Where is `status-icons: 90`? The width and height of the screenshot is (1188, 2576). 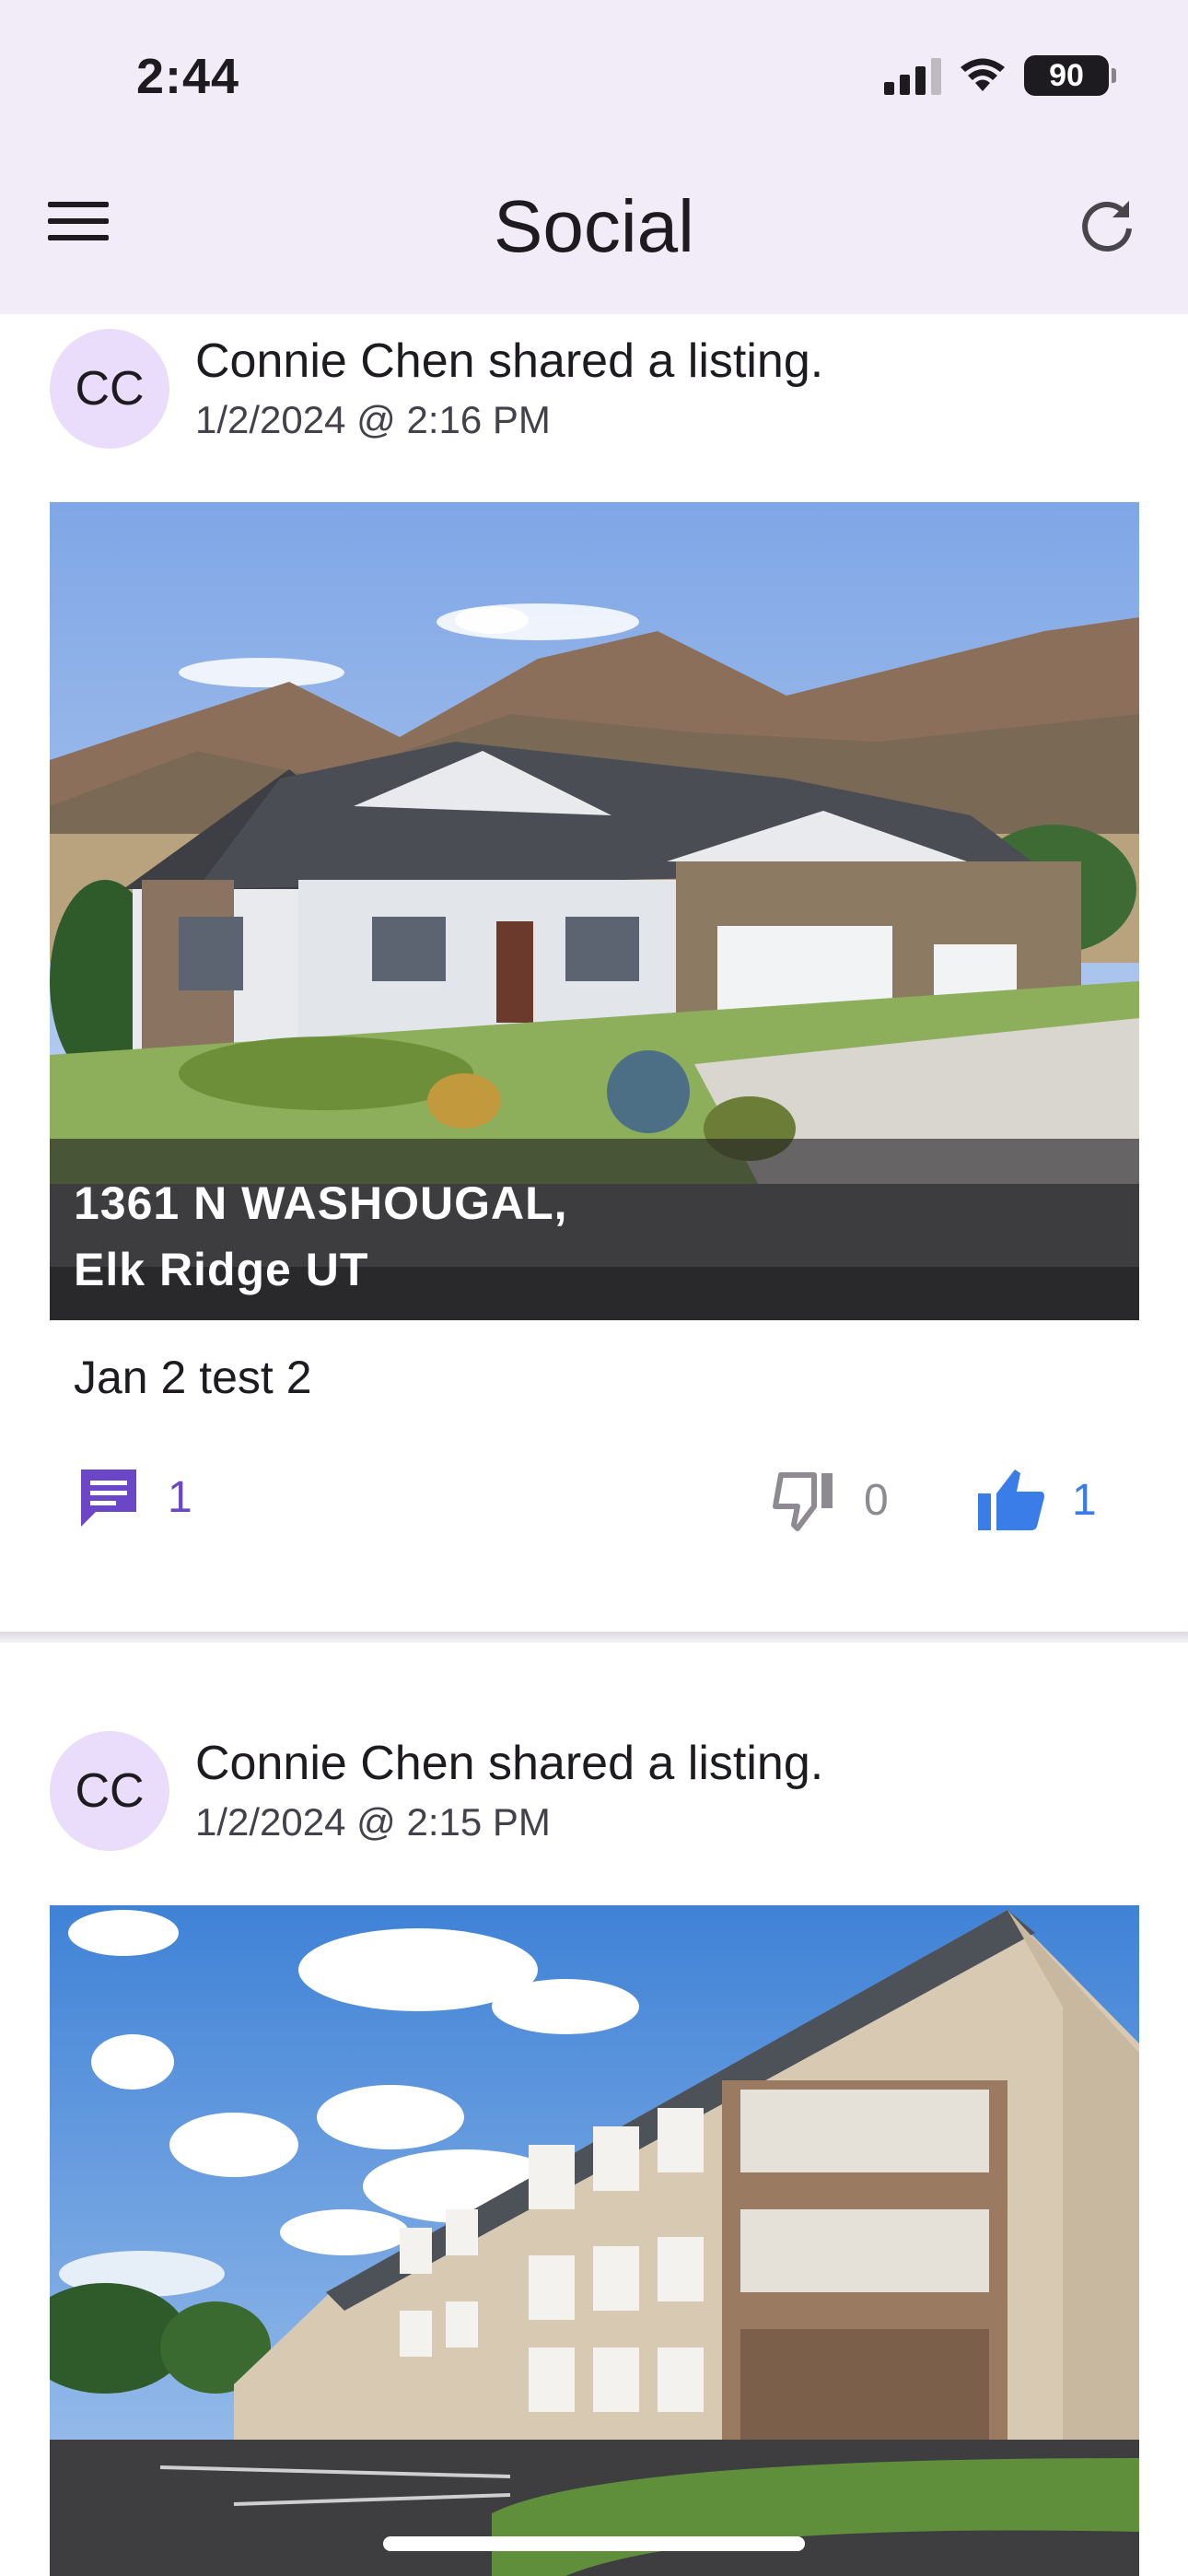
status-icons: 90 is located at coordinates (1000, 75).